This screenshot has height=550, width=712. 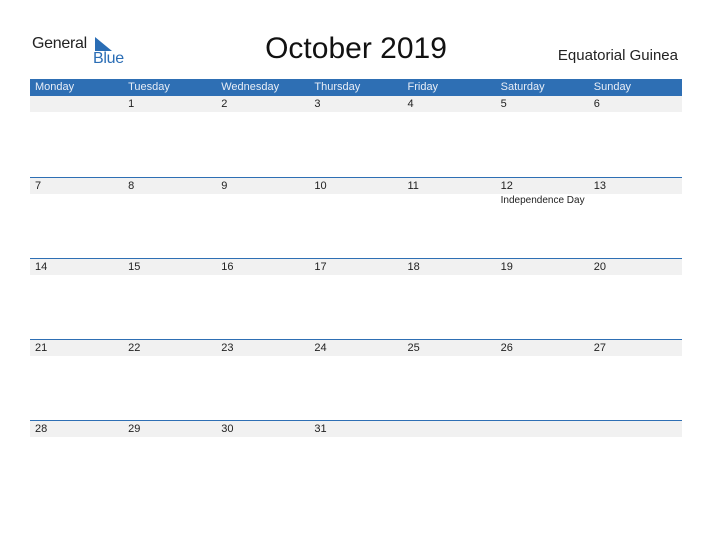 What do you see at coordinates (356, 298) in the screenshot?
I see `week-row: 14 15 16 17 18 19 20` at bounding box center [356, 298].